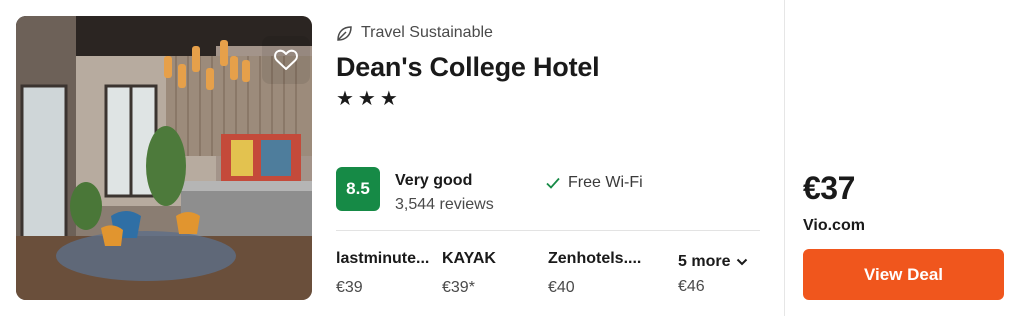  What do you see at coordinates (903, 274) in the screenshot?
I see `view-deal-button: View Deal` at bounding box center [903, 274].